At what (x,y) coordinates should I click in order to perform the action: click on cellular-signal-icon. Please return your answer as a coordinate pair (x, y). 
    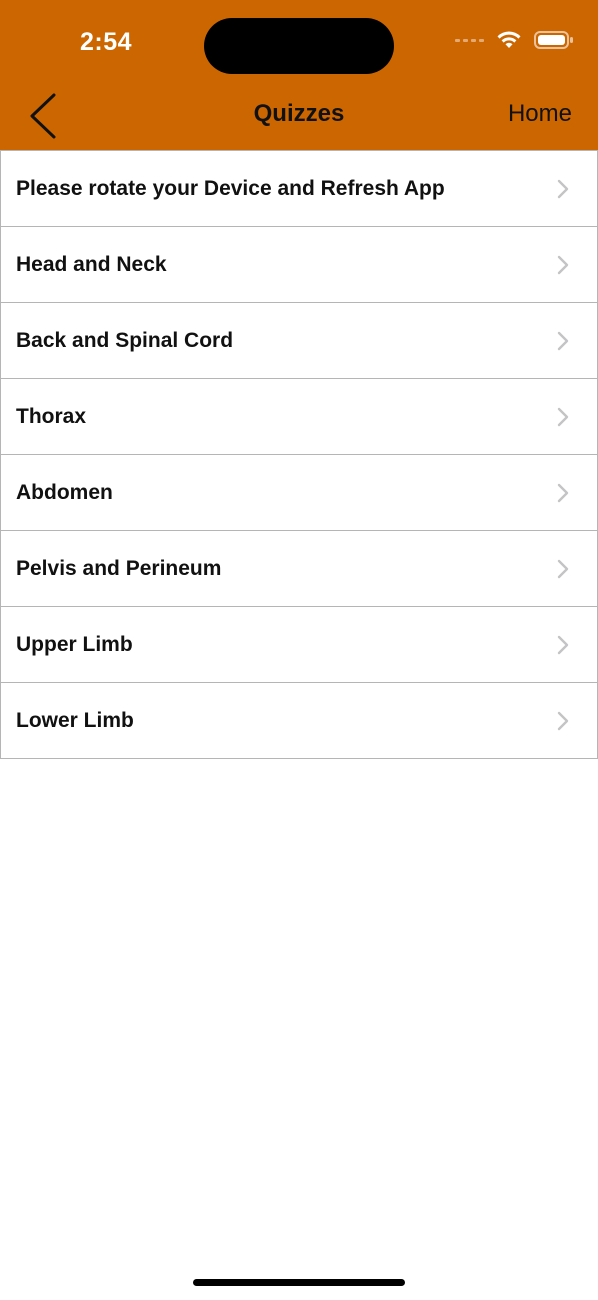
    Looking at the image, I should click on (469, 40).